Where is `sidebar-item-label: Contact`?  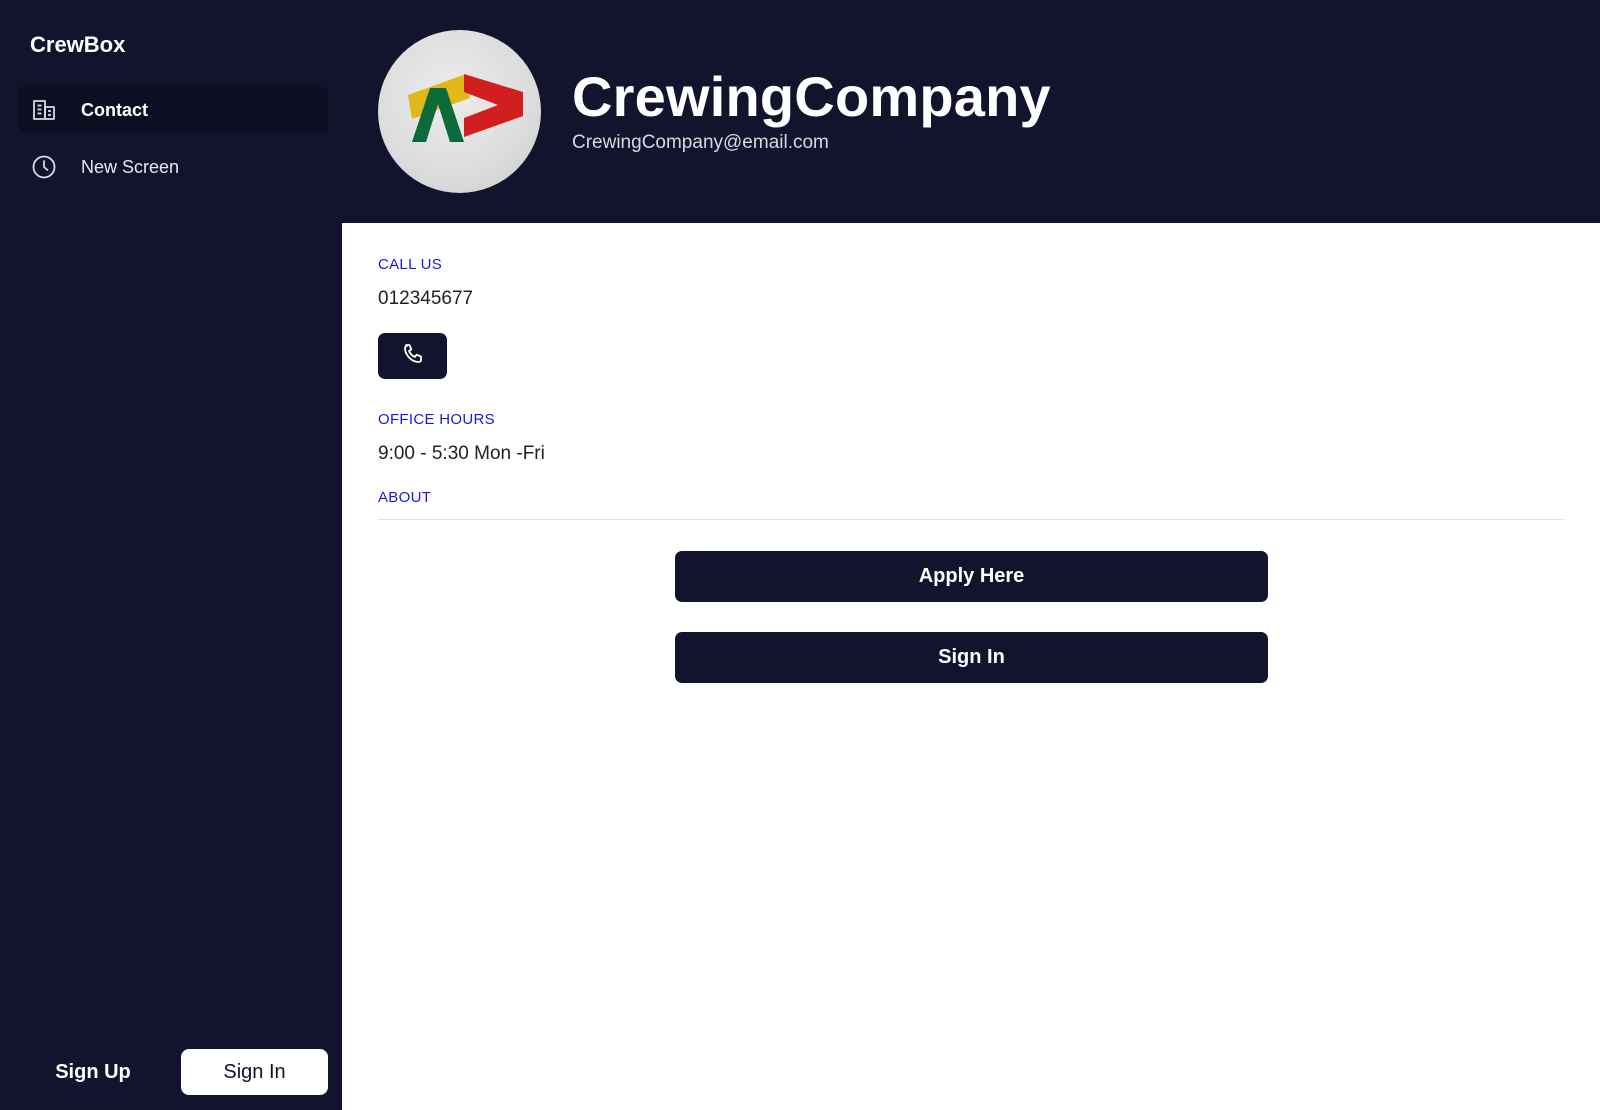
sidebar-item-label: Contact is located at coordinates (114, 109).